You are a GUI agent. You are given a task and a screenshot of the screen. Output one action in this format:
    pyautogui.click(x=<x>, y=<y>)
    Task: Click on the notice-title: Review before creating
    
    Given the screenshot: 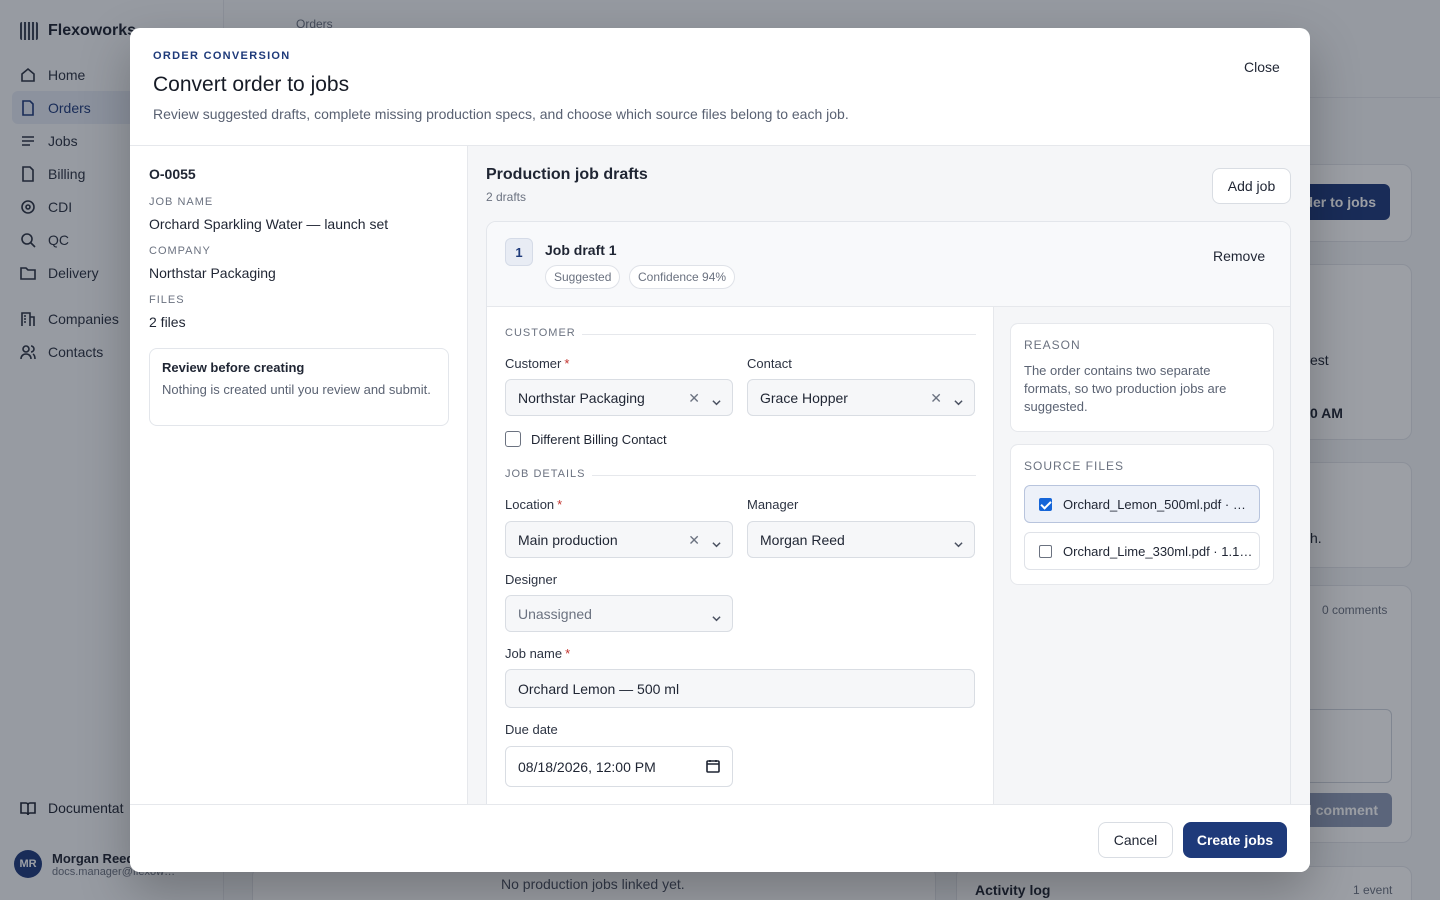 What is the action you would take?
    pyautogui.click(x=233, y=367)
    